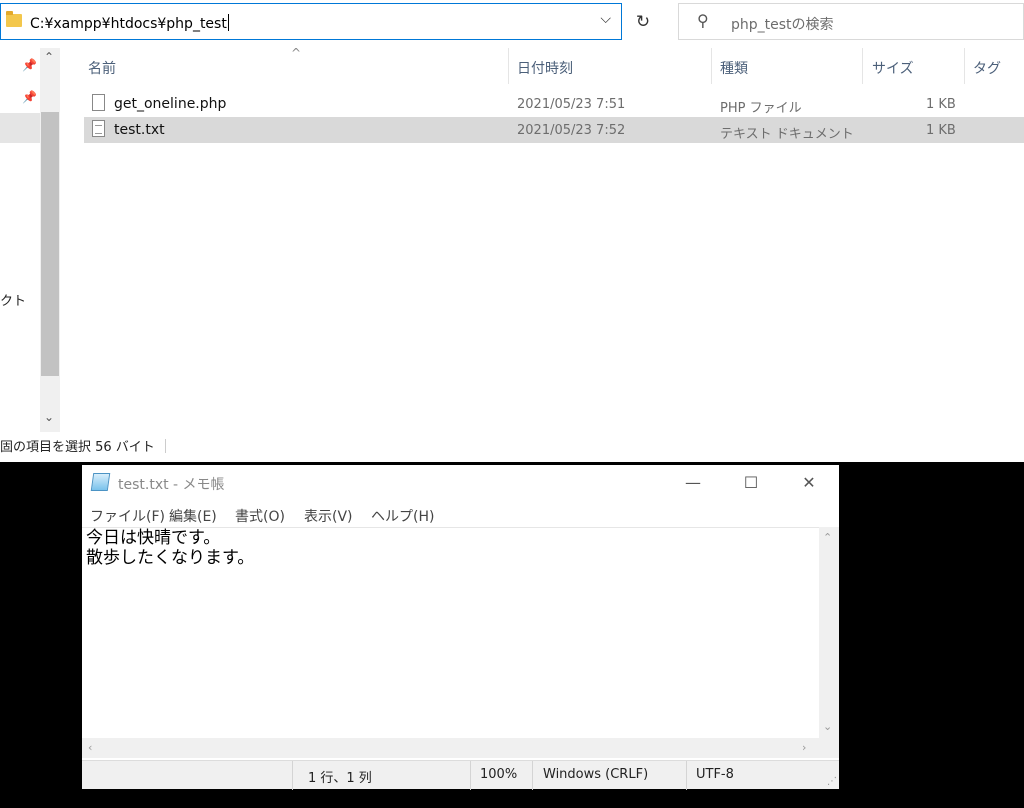  Describe the element at coordinates (643, 22) in the screenshot. I see `refresh-button: ↻` at that location.